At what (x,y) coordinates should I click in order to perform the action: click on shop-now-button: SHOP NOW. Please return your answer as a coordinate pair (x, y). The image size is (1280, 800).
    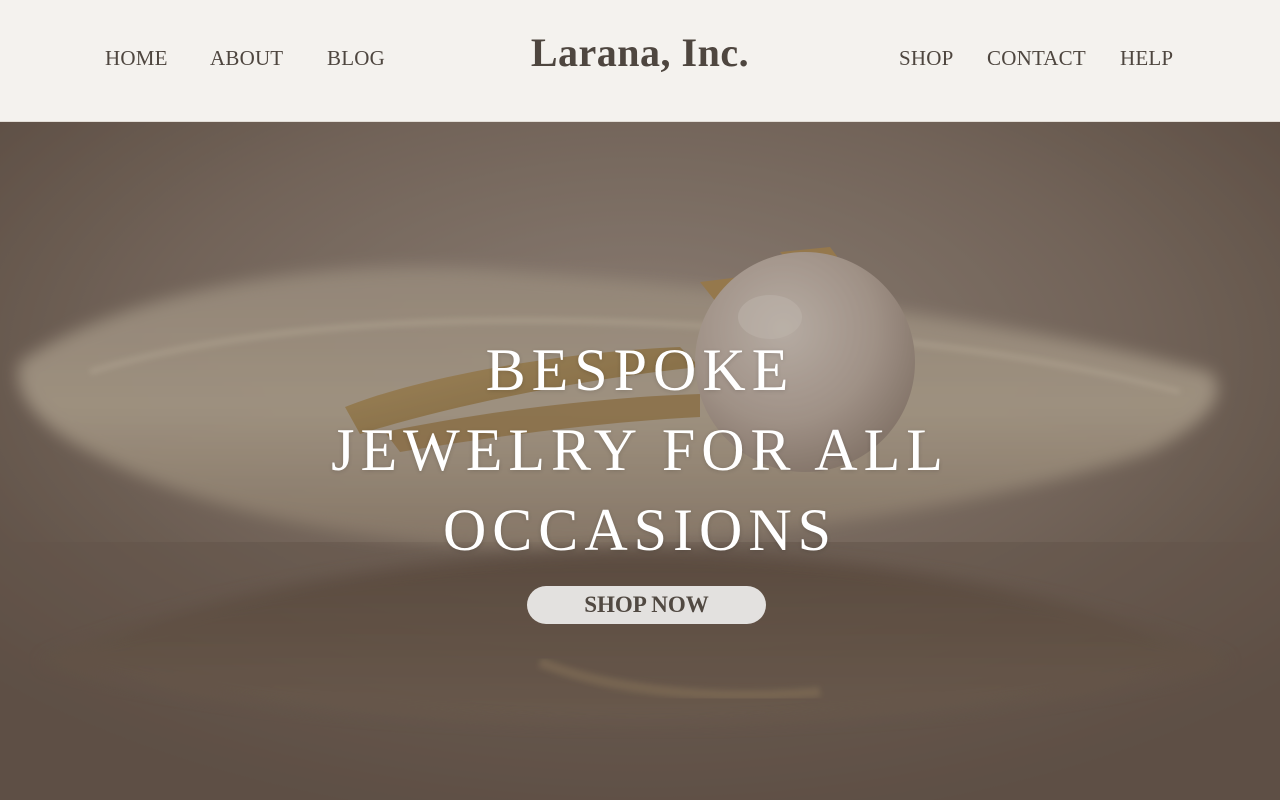
    Looking at the image, I should click on (646, 605).